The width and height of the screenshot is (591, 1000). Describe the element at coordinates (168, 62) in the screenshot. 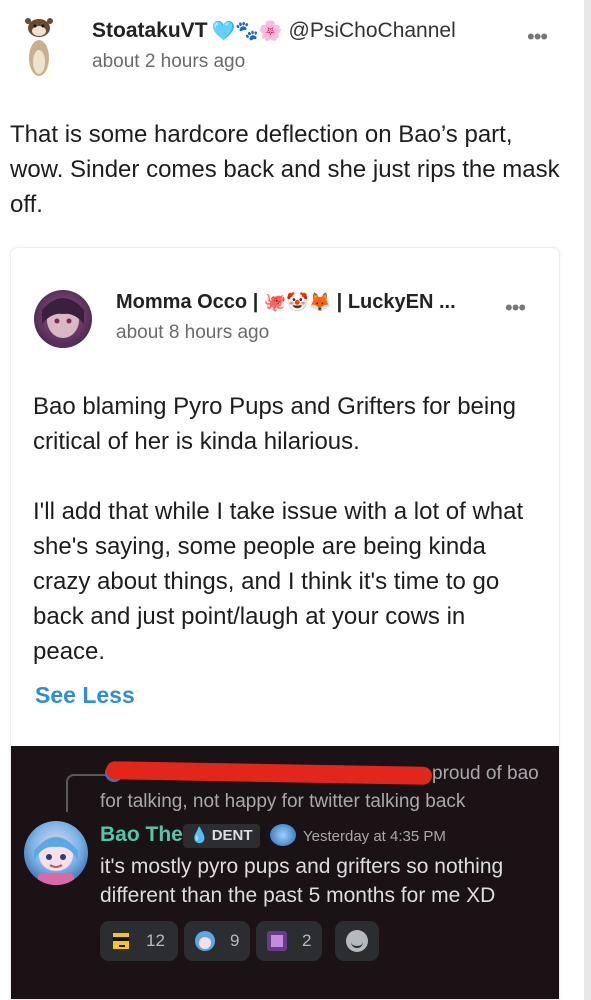

I see `post-timestamp: about 2 hours ago` at that location.